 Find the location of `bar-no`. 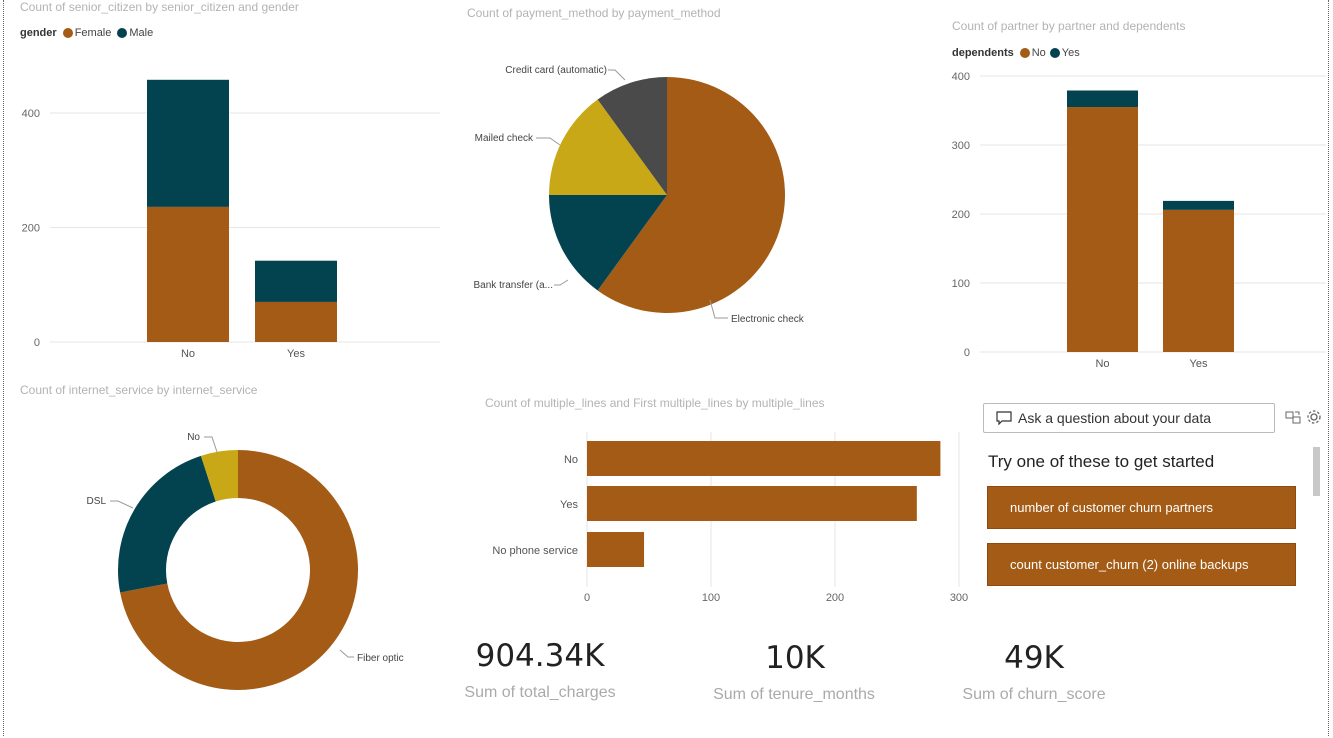

bar-no is located at coordinates (764, 458).